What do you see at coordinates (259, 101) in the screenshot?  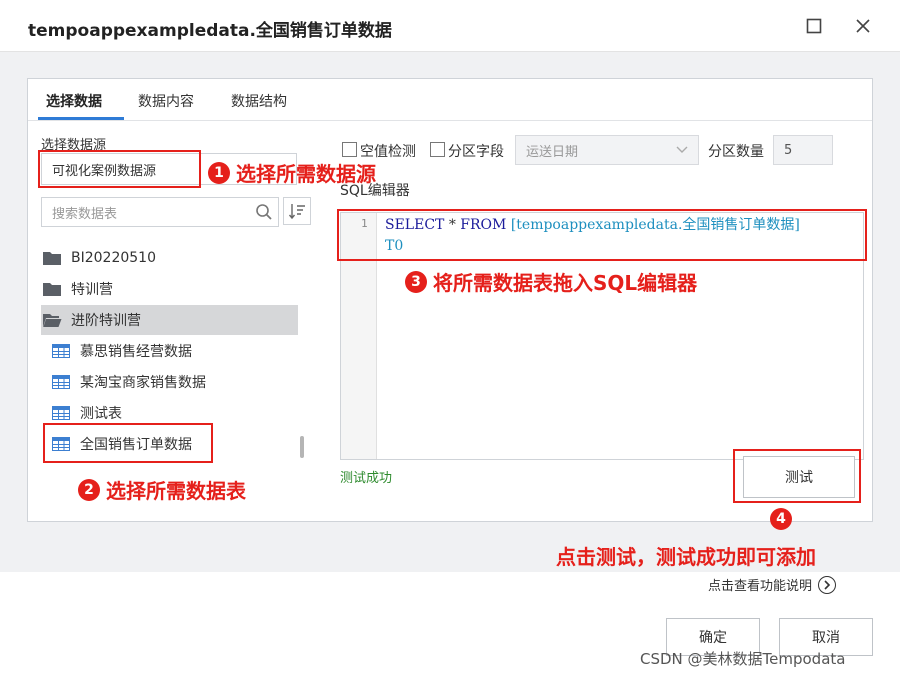 I see `tab-data-structure: 数据结构` at bounding box center [259, 101].